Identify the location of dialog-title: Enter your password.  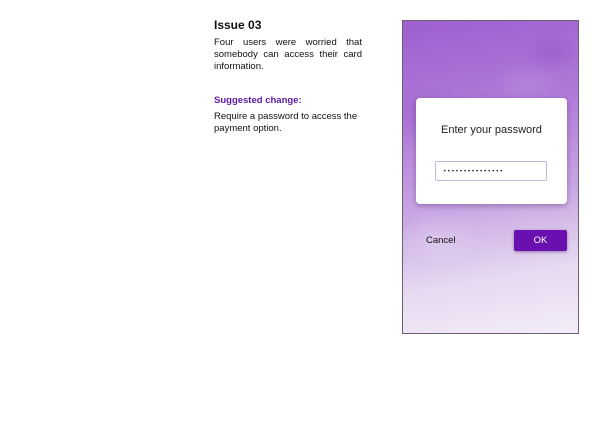
(491, 130).